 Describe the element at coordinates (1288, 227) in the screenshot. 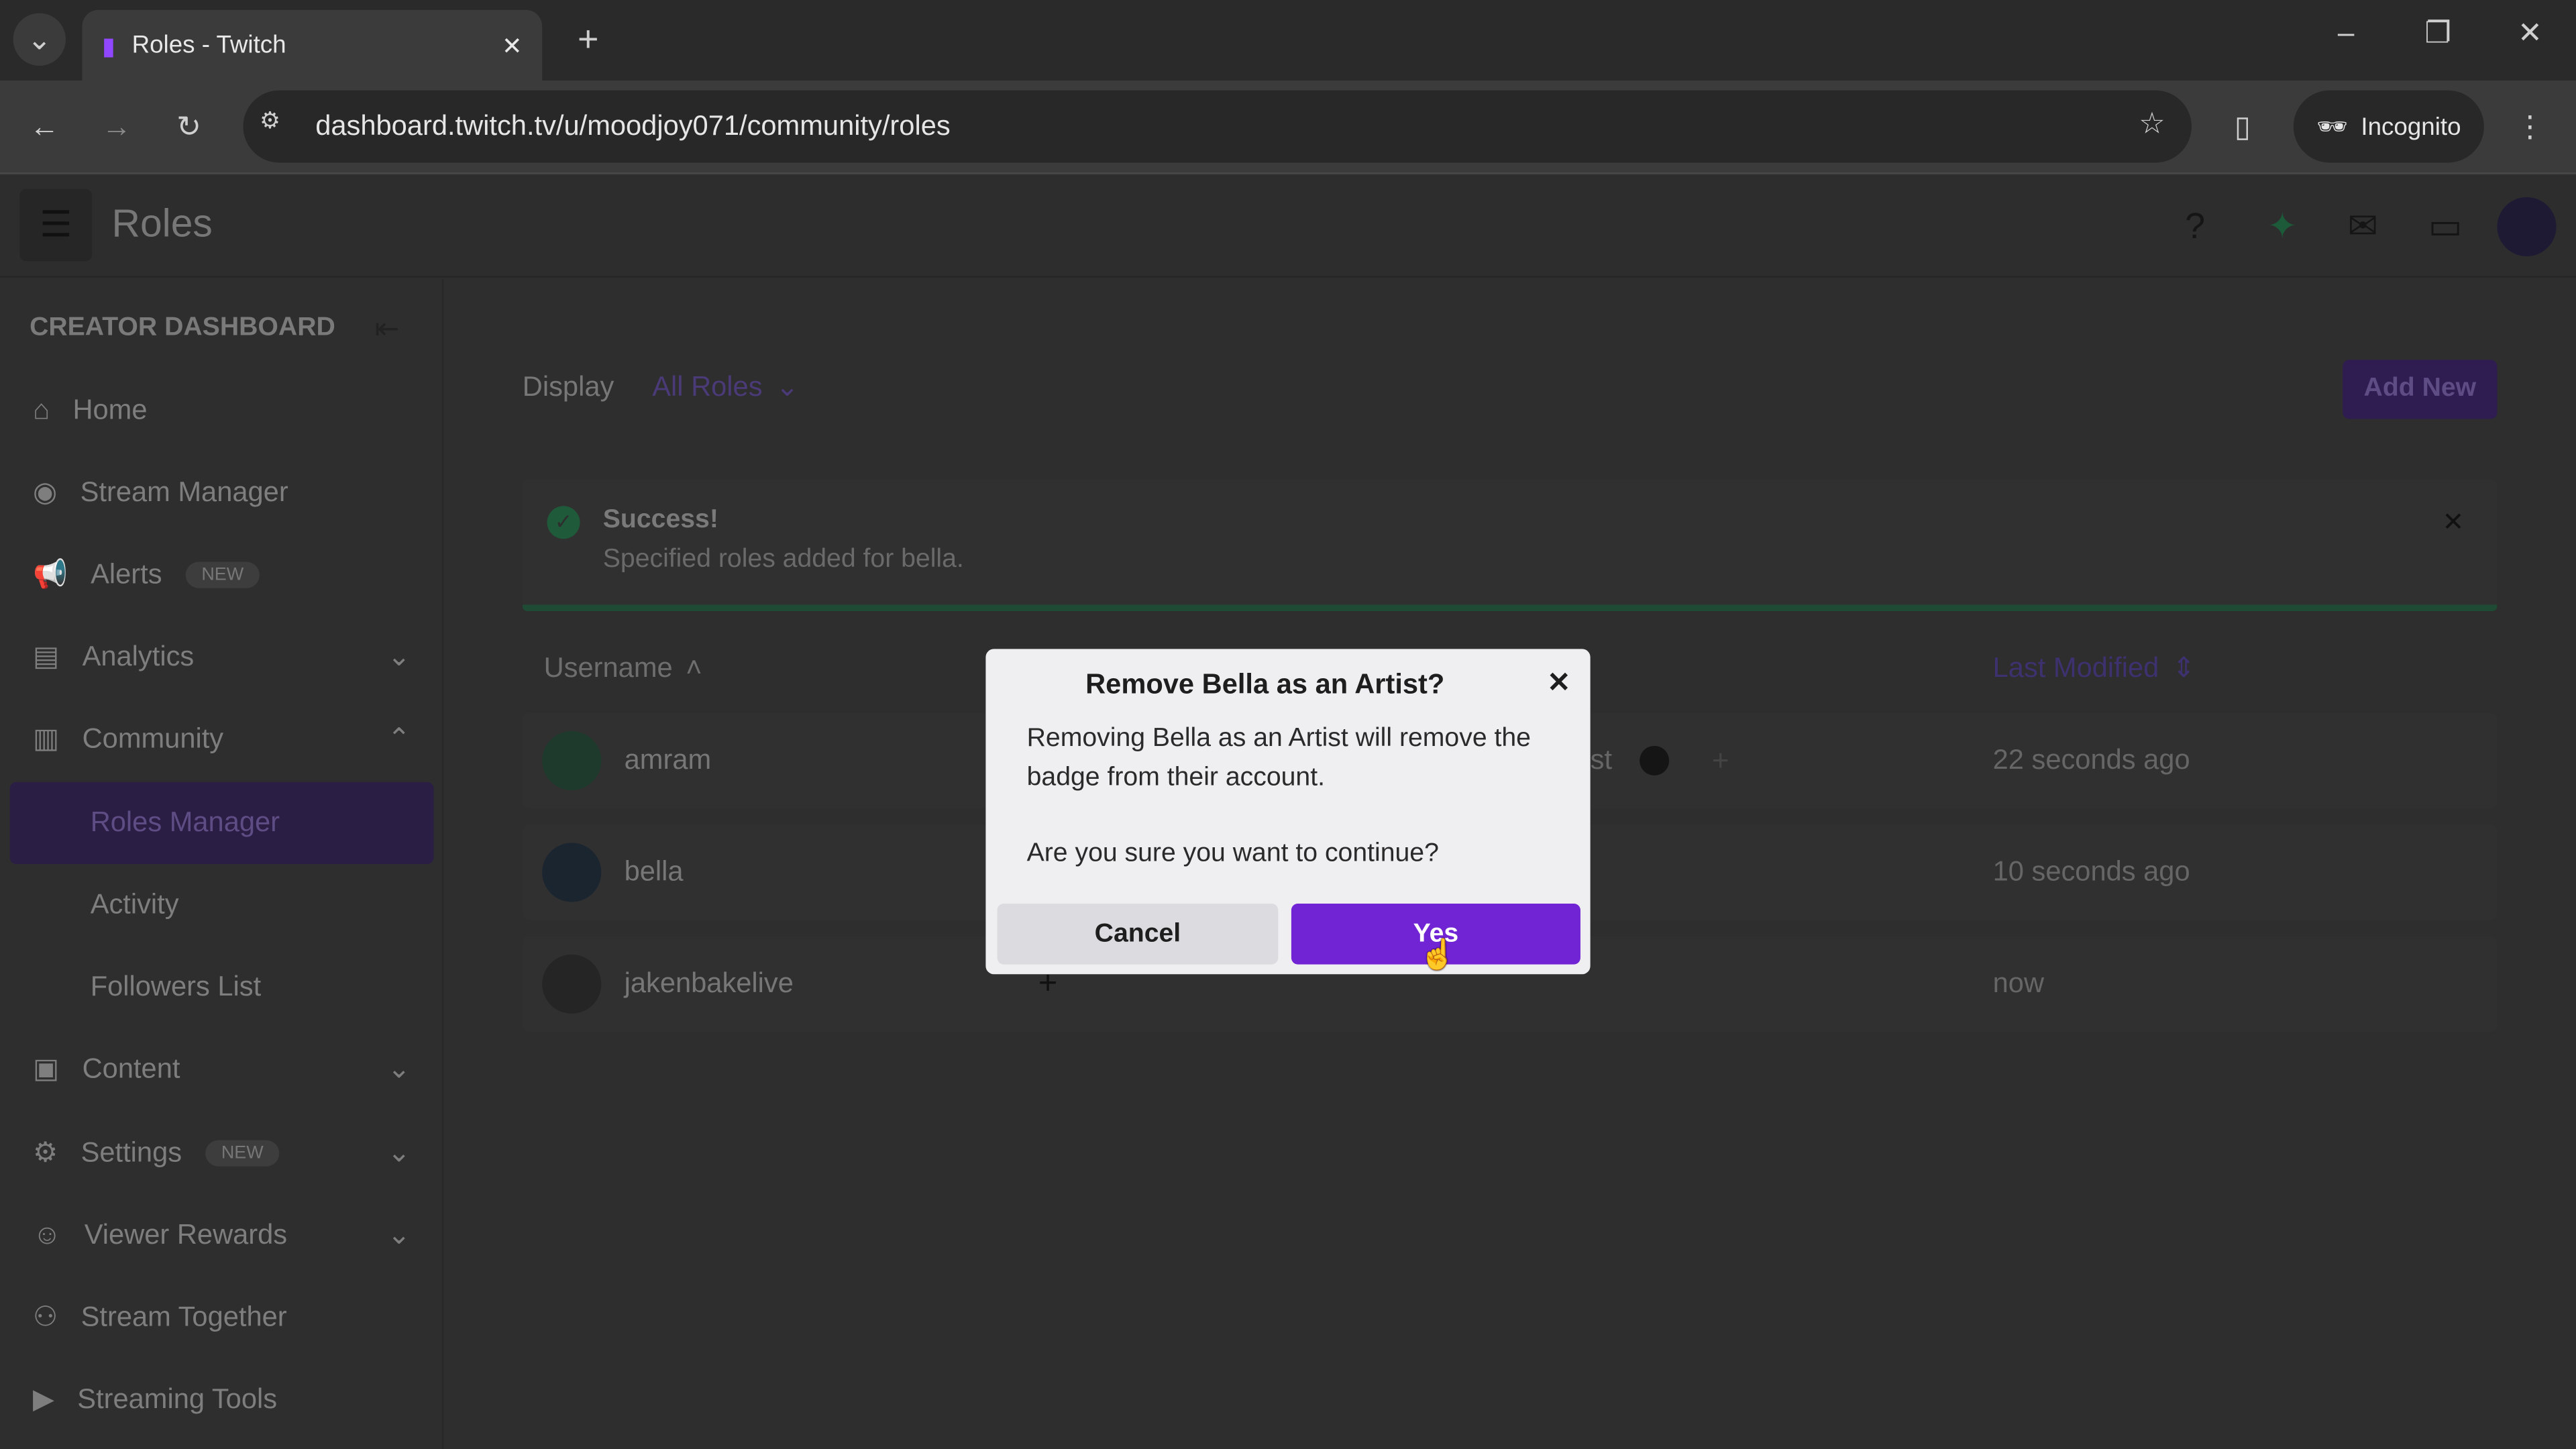

I see `app-header: ☰ Roles ? ✦ ✉ ▭` at that location.